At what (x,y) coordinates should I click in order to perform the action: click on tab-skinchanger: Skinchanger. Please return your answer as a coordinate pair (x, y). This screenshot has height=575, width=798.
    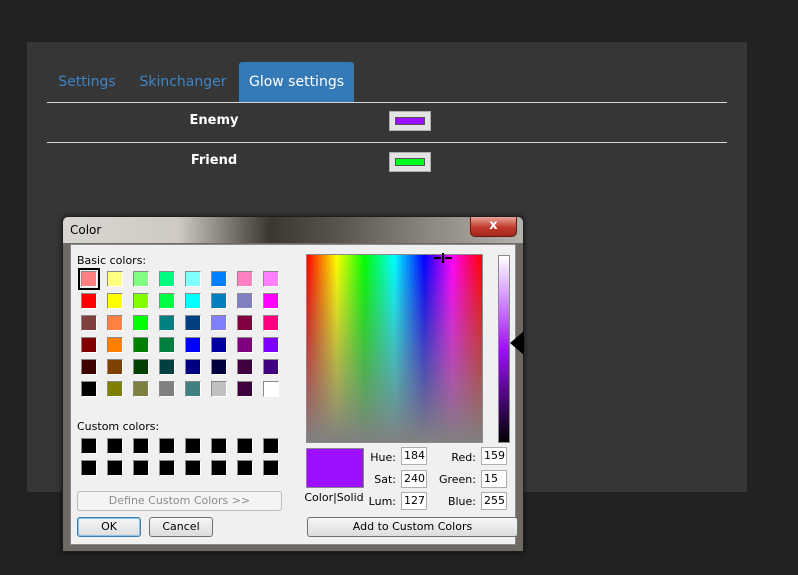
    Looking at the image, I should click on (183, 82).